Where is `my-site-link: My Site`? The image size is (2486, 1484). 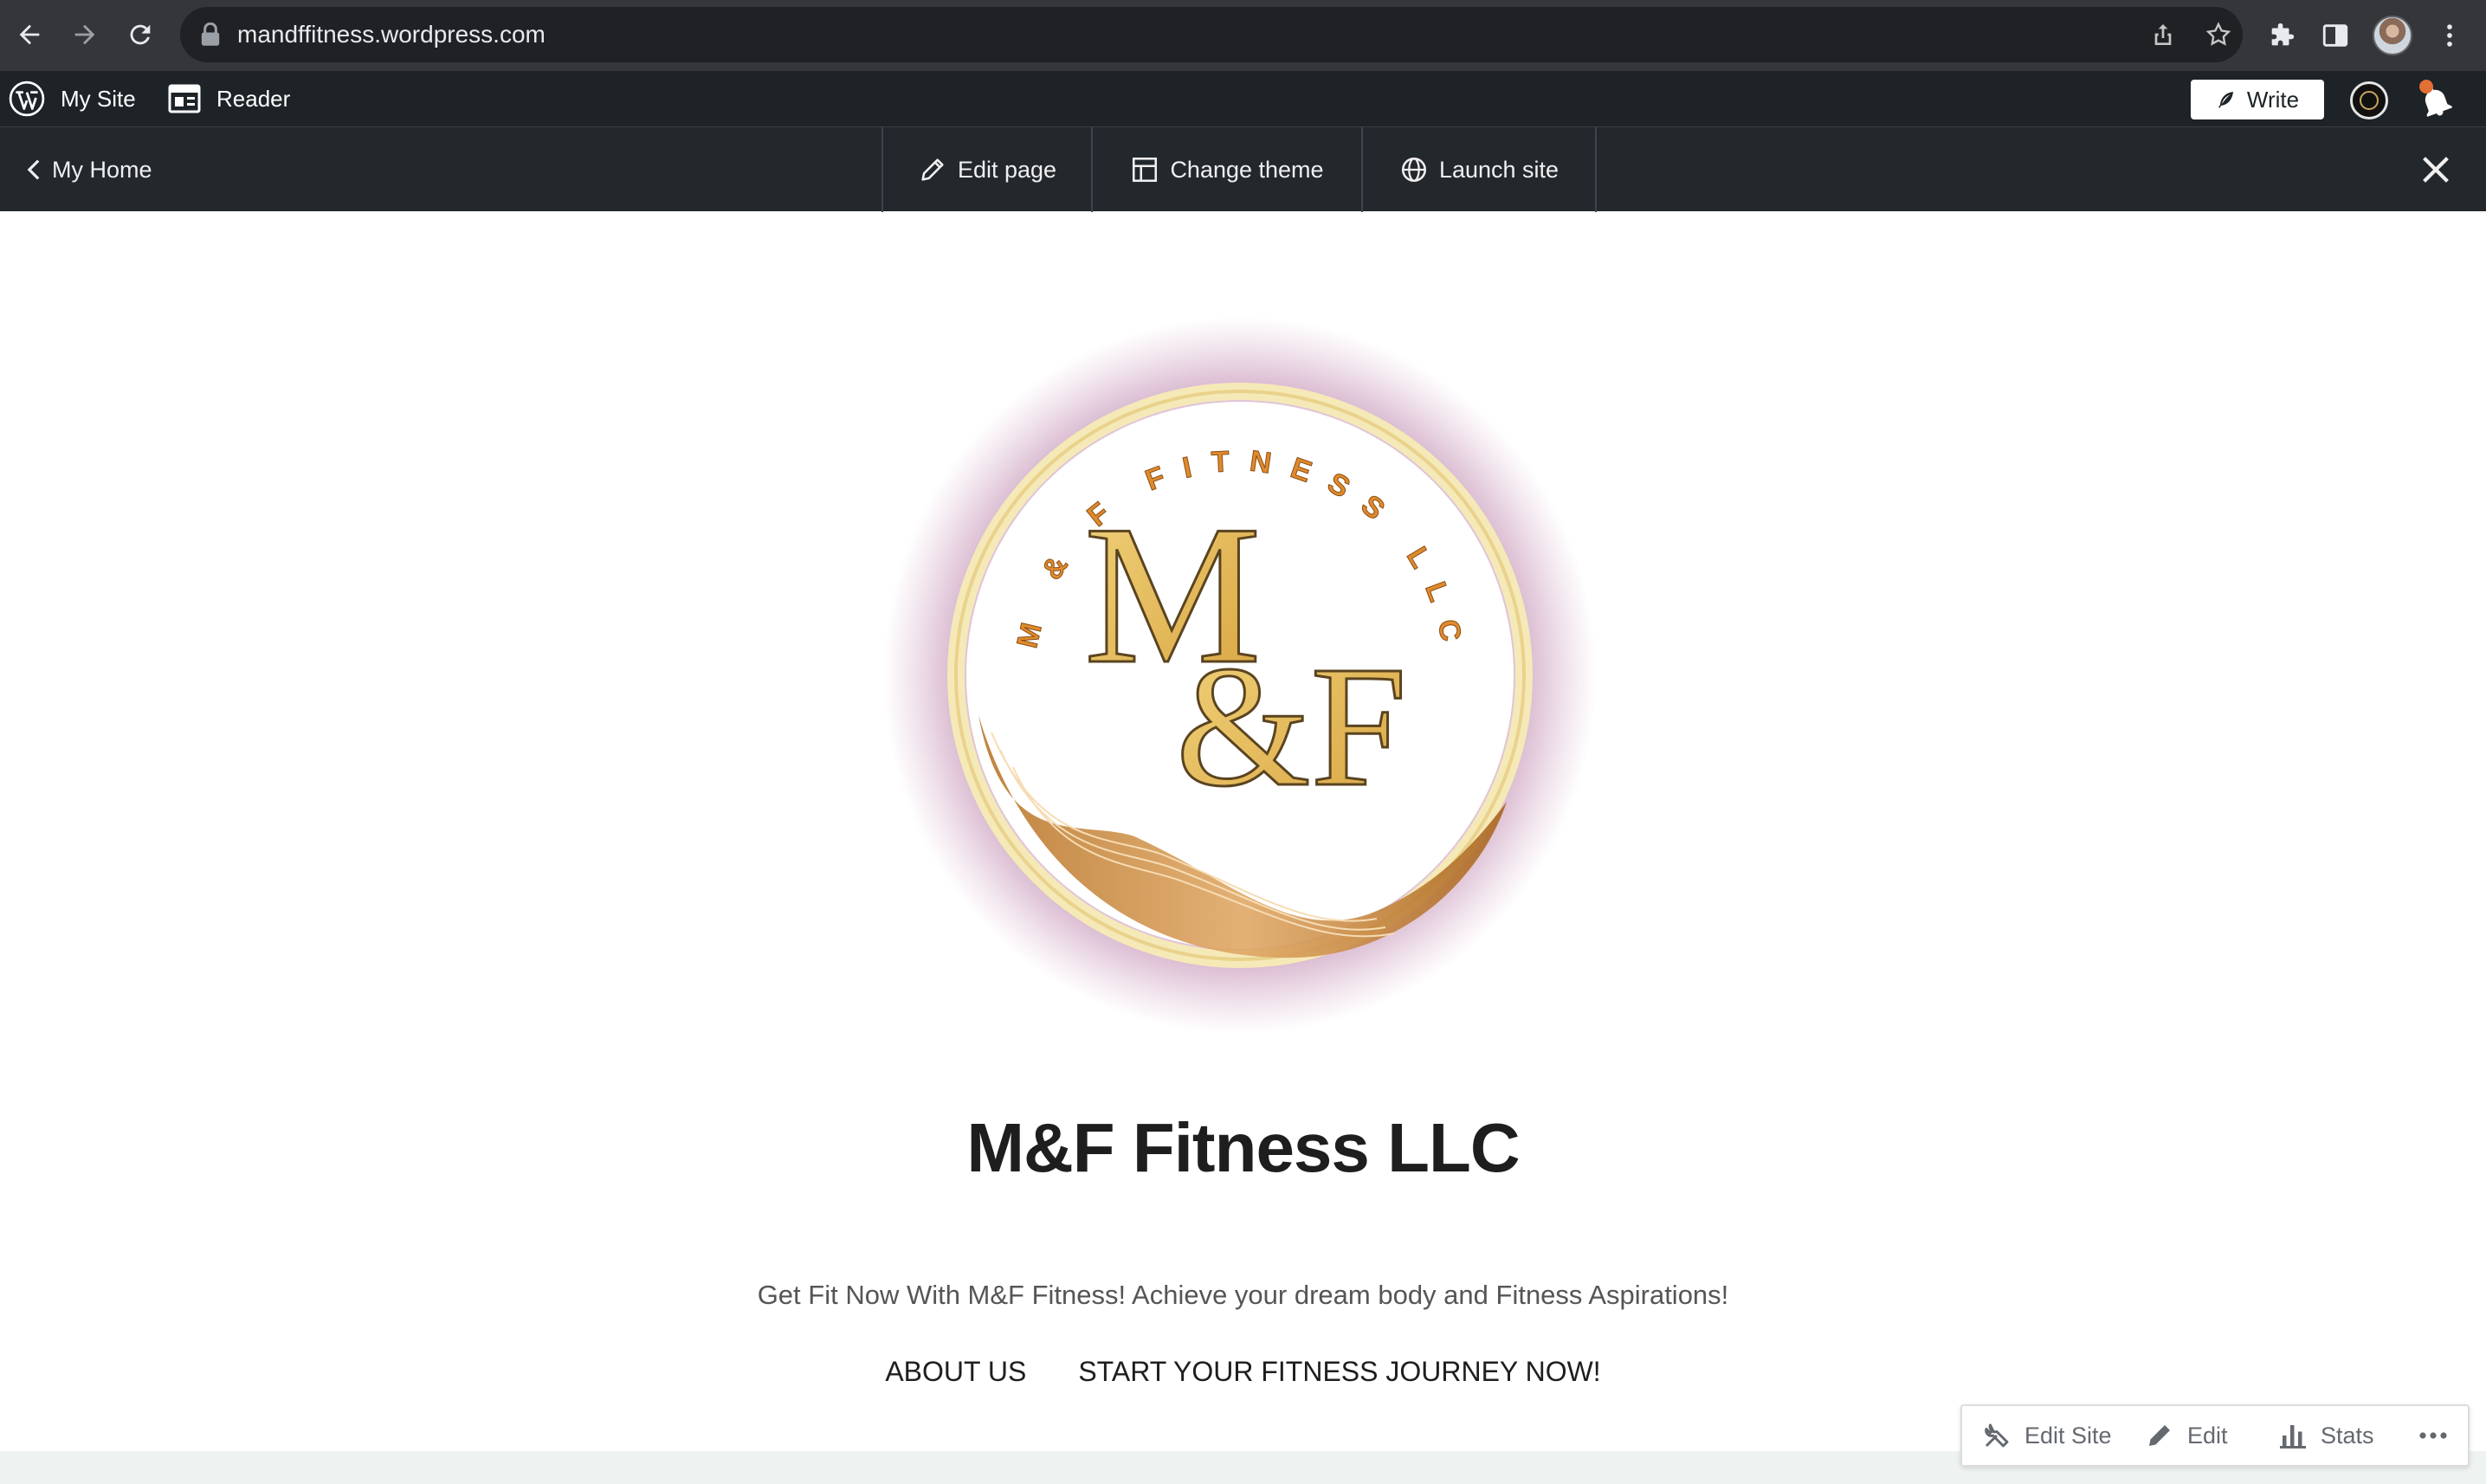
my-site-link: My Site is located at coordinates (72, 98).